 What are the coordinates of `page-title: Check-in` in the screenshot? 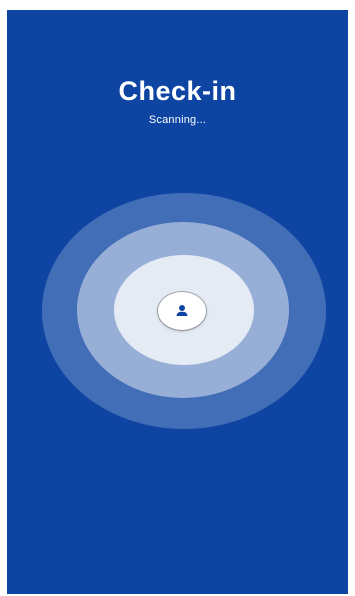 It's located at (177, 91).